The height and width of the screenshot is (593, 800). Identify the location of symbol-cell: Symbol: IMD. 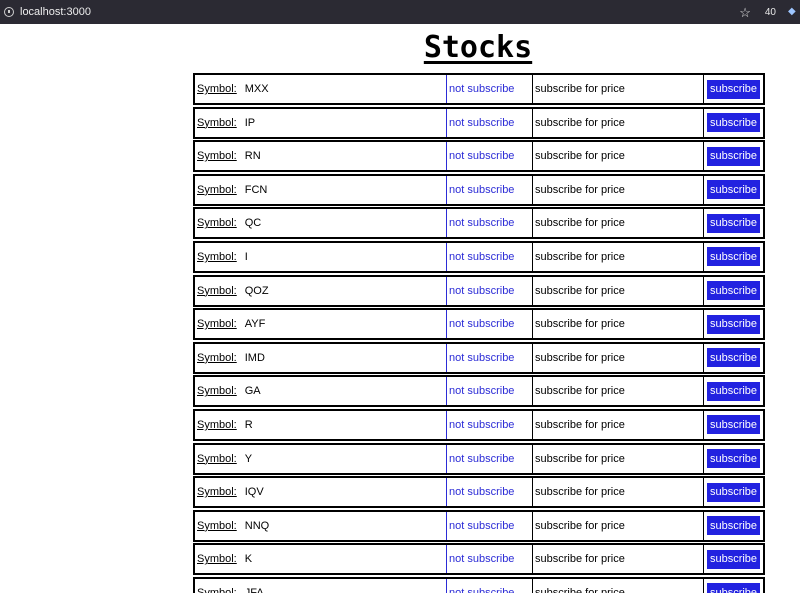
(321, 357).